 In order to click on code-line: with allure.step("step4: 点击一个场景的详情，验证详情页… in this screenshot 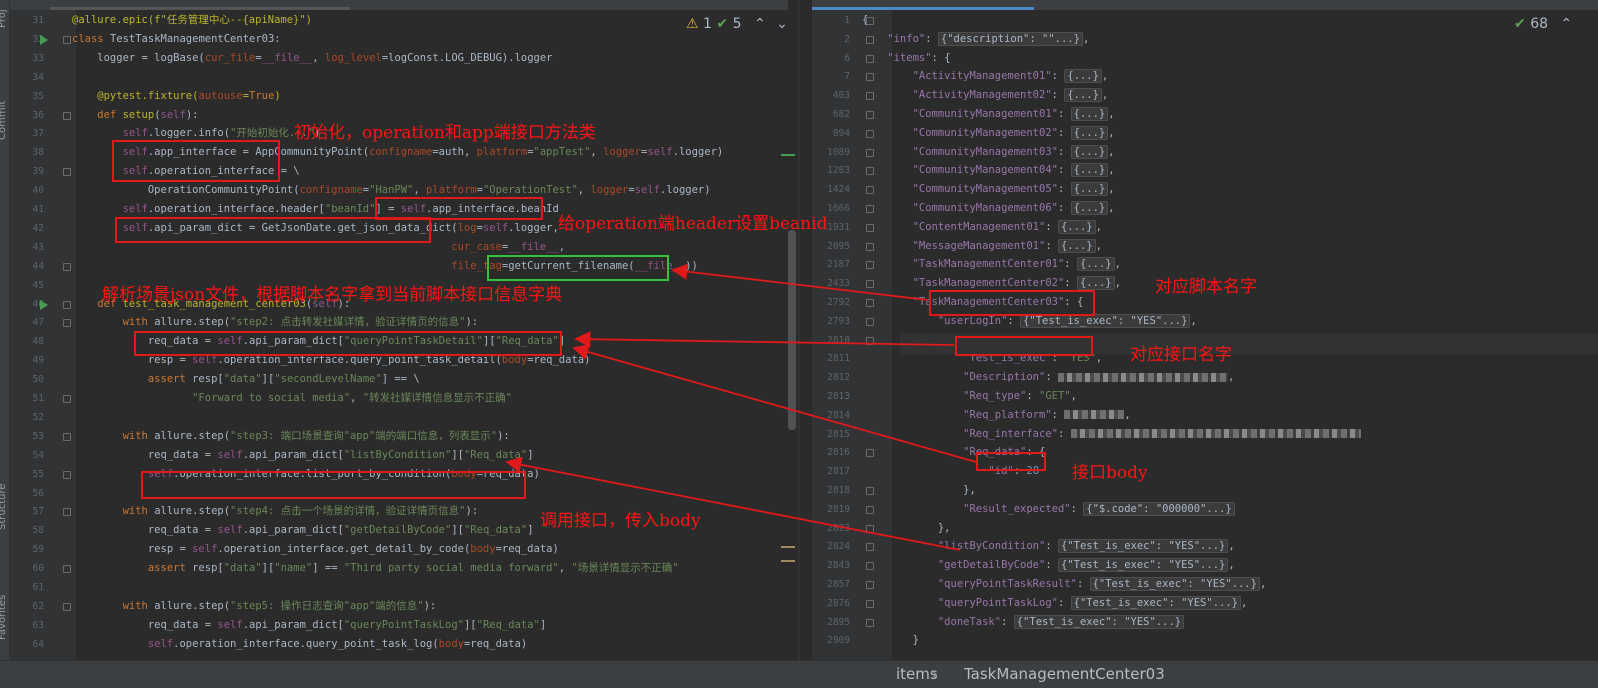, I will do `click(275, 511)`.